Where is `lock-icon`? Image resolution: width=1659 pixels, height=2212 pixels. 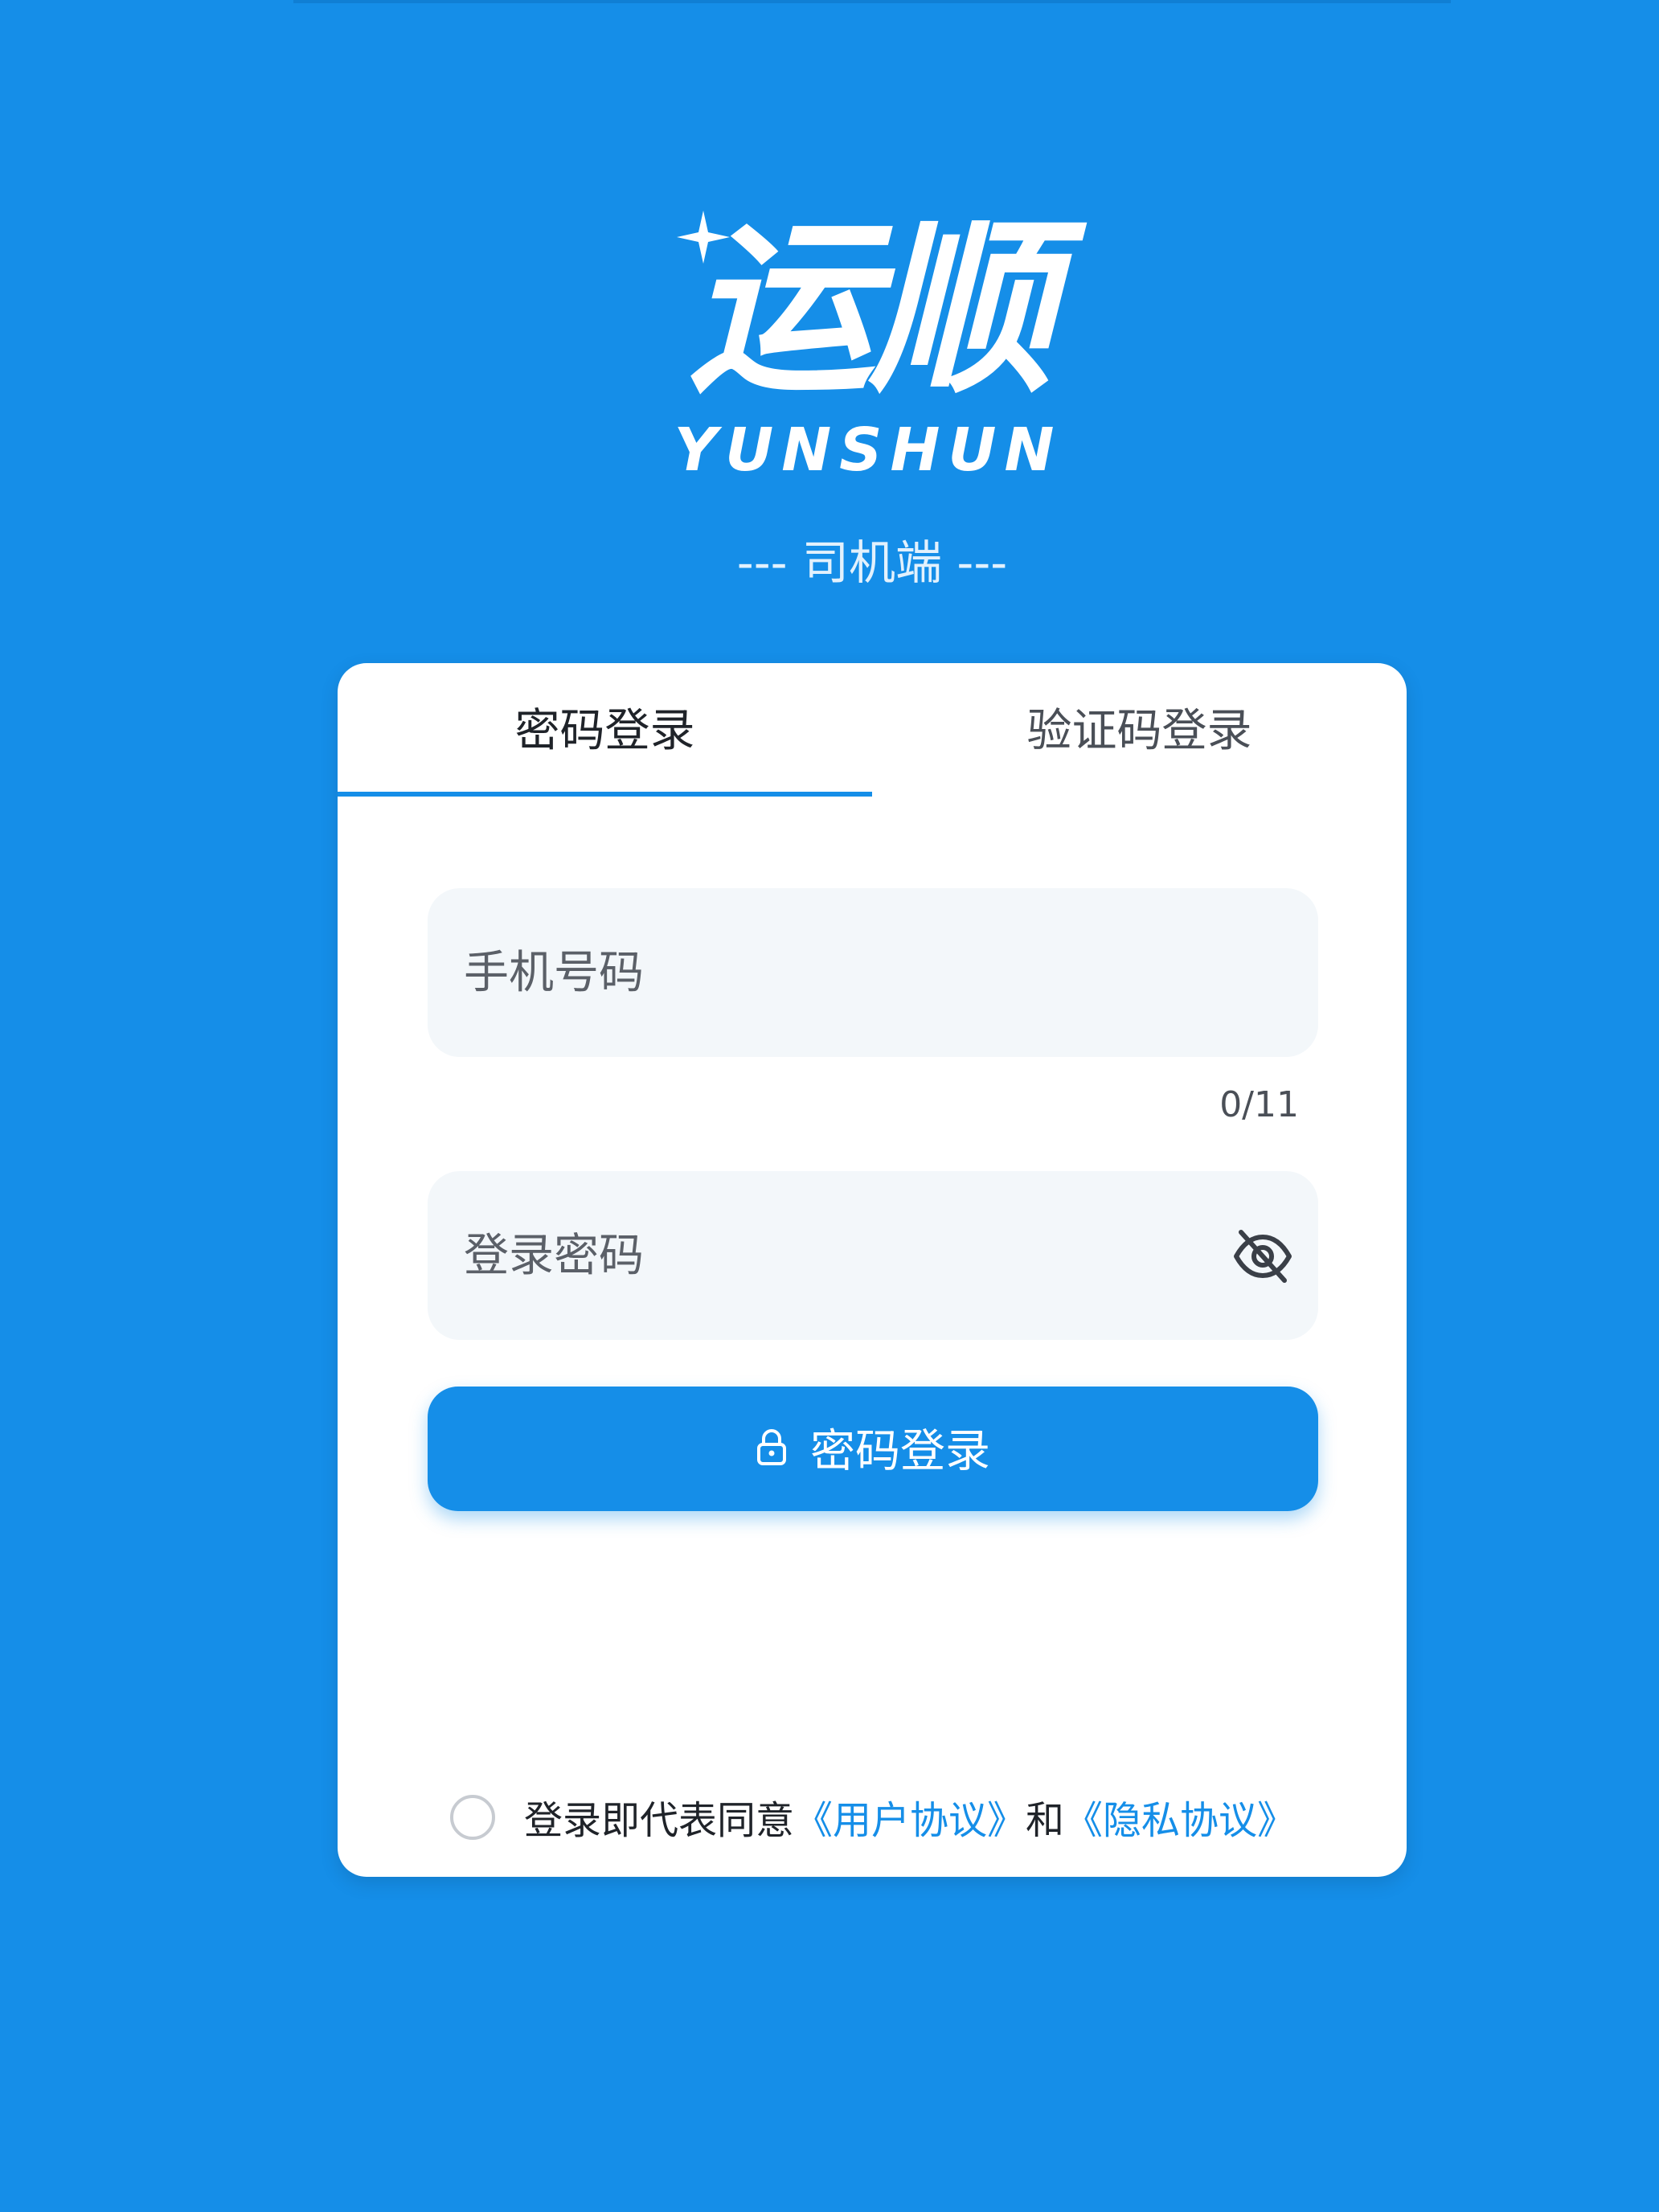
lock-icon is located at coordinates (771, 1446).